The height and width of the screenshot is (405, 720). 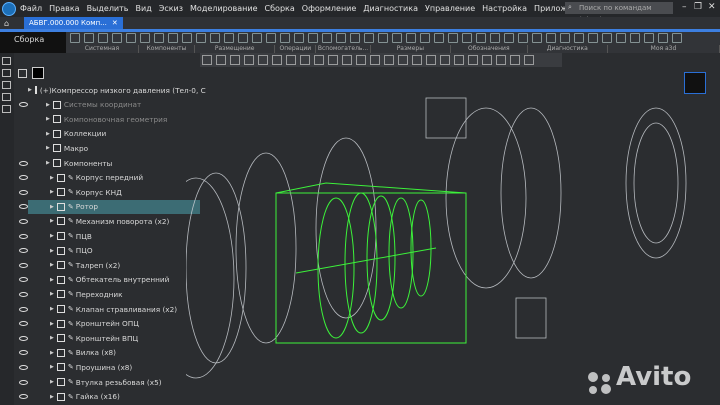 What do you see at coordinates (109, 397) in the screenshot?
I see `tree-item: ▶ ✎ Гайка (x16)` at bounding box center [109, 397].